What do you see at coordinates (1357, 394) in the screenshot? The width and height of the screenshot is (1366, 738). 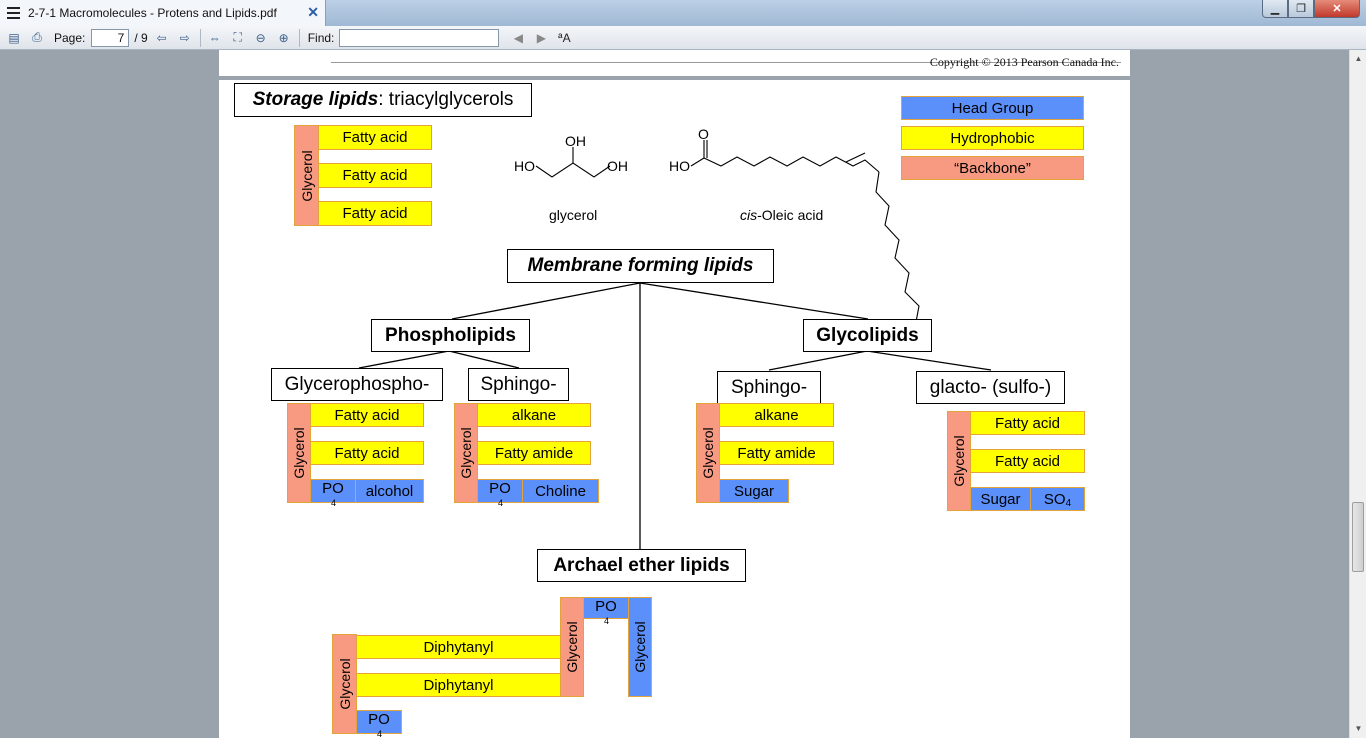 I see `vertical-scrollbar: ▲ ▼` at bounding box center [1357, 394].